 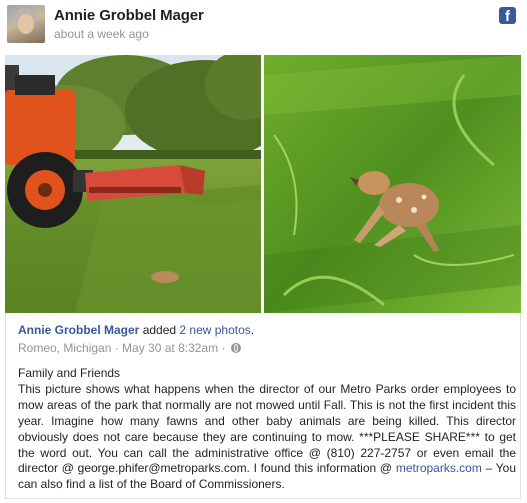 What do you see at coordinates (129, 15) in the screenshot?
I see `author-name: Annie Grobbel Mager` at bounding box center [129, 15].